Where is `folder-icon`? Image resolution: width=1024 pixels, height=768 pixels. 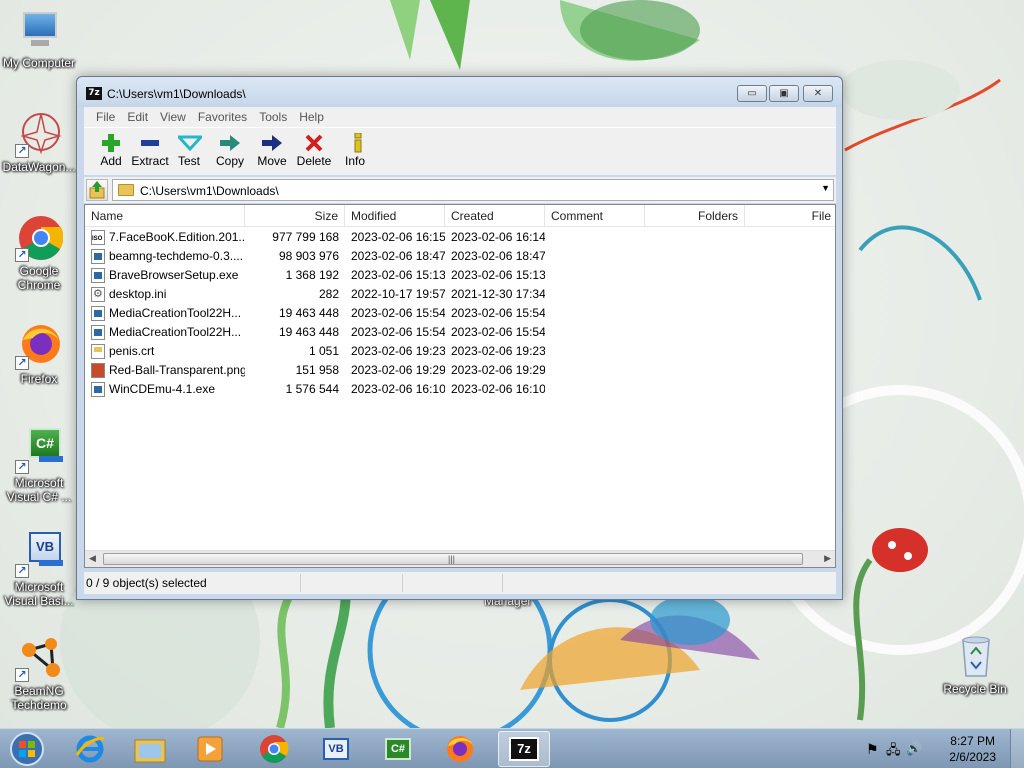
folder-icon is located at coordinates (126, 190).